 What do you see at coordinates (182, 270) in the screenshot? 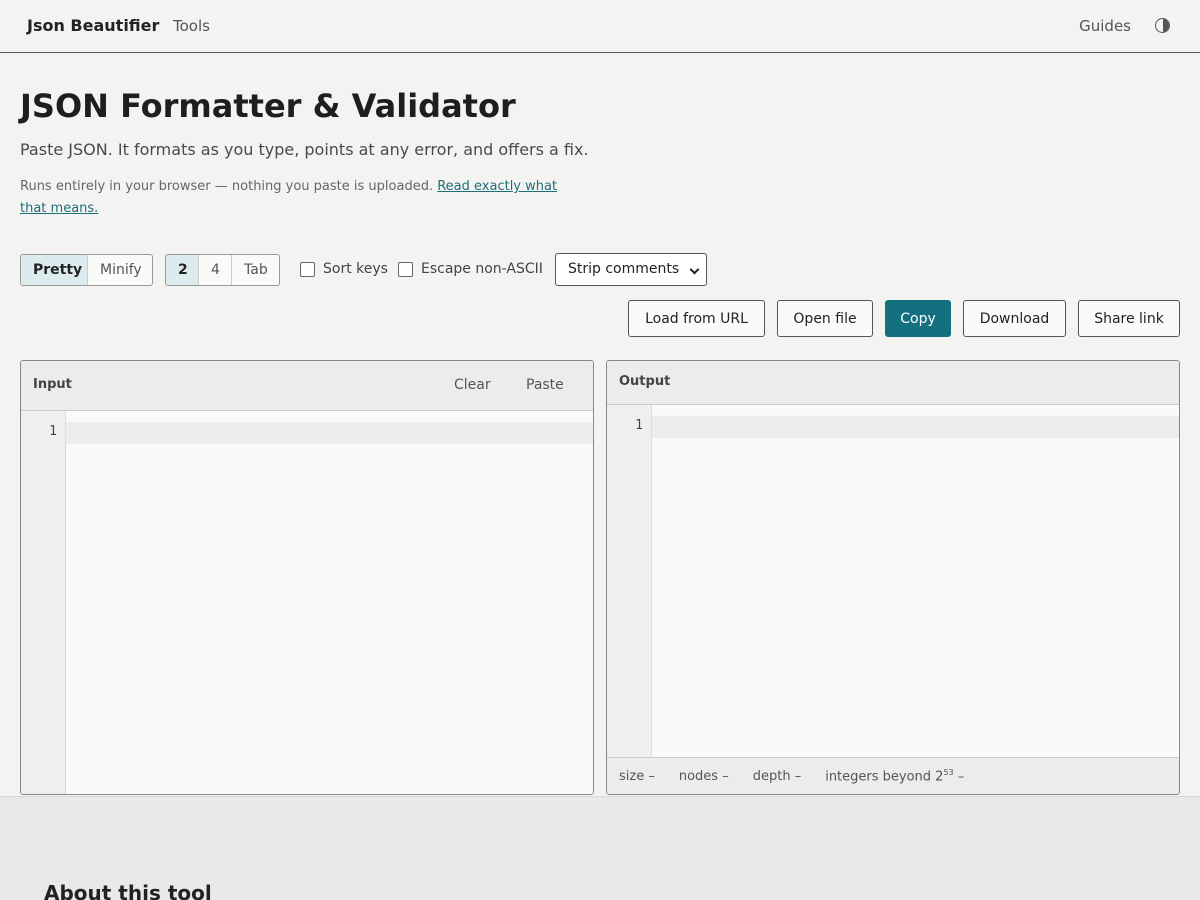
I see `indent-2-button: 2` at bounding box center [182, 270].